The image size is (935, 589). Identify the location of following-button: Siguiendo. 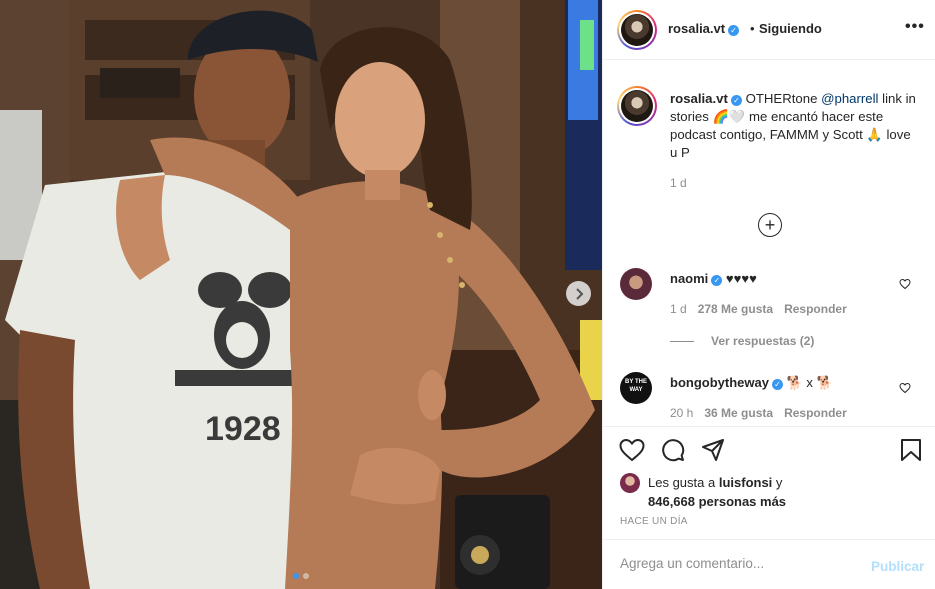
(790, 28).